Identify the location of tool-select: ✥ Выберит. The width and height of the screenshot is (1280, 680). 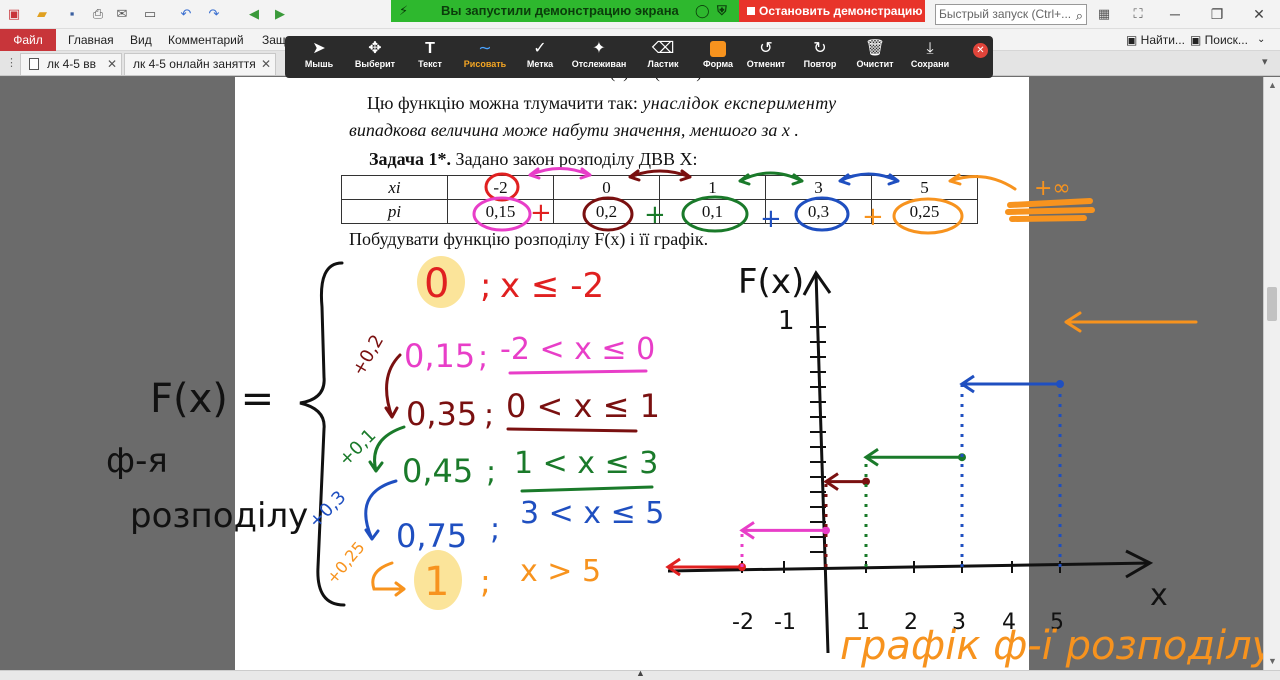
(375, 57).